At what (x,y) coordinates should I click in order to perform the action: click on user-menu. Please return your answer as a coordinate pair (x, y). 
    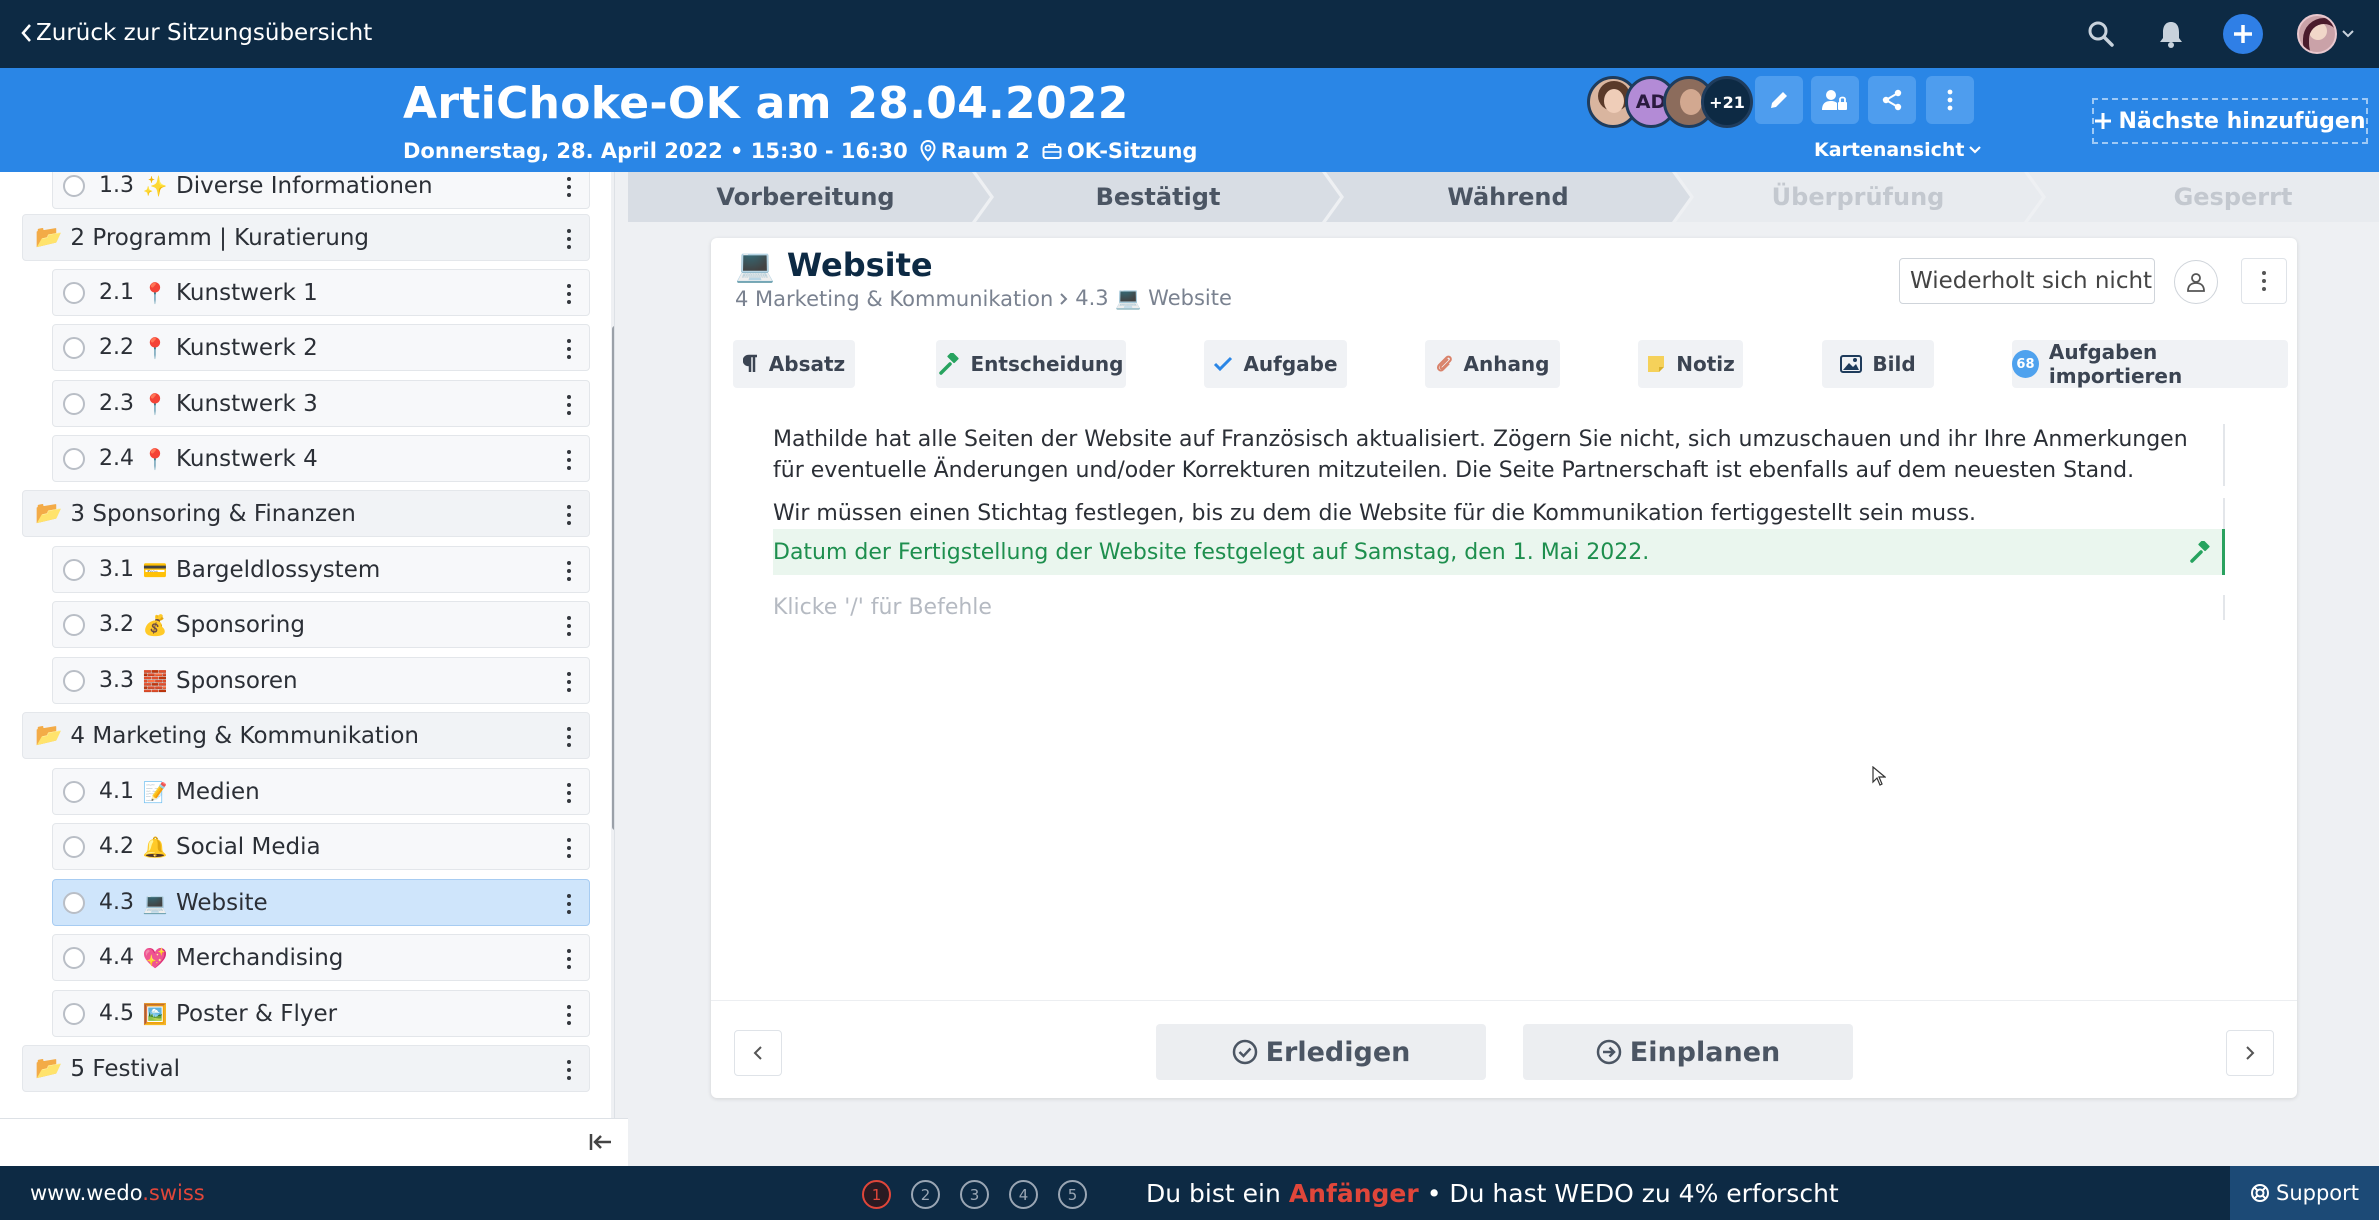
    Looking at the image, I should click on (2326, 34).